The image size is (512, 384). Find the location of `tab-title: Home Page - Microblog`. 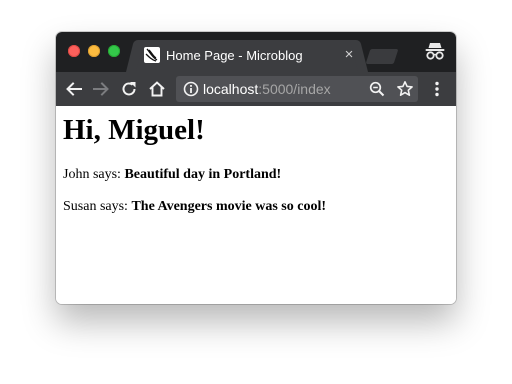

tab-title: Home Page - Microblog is located at coordinates (234, 55).